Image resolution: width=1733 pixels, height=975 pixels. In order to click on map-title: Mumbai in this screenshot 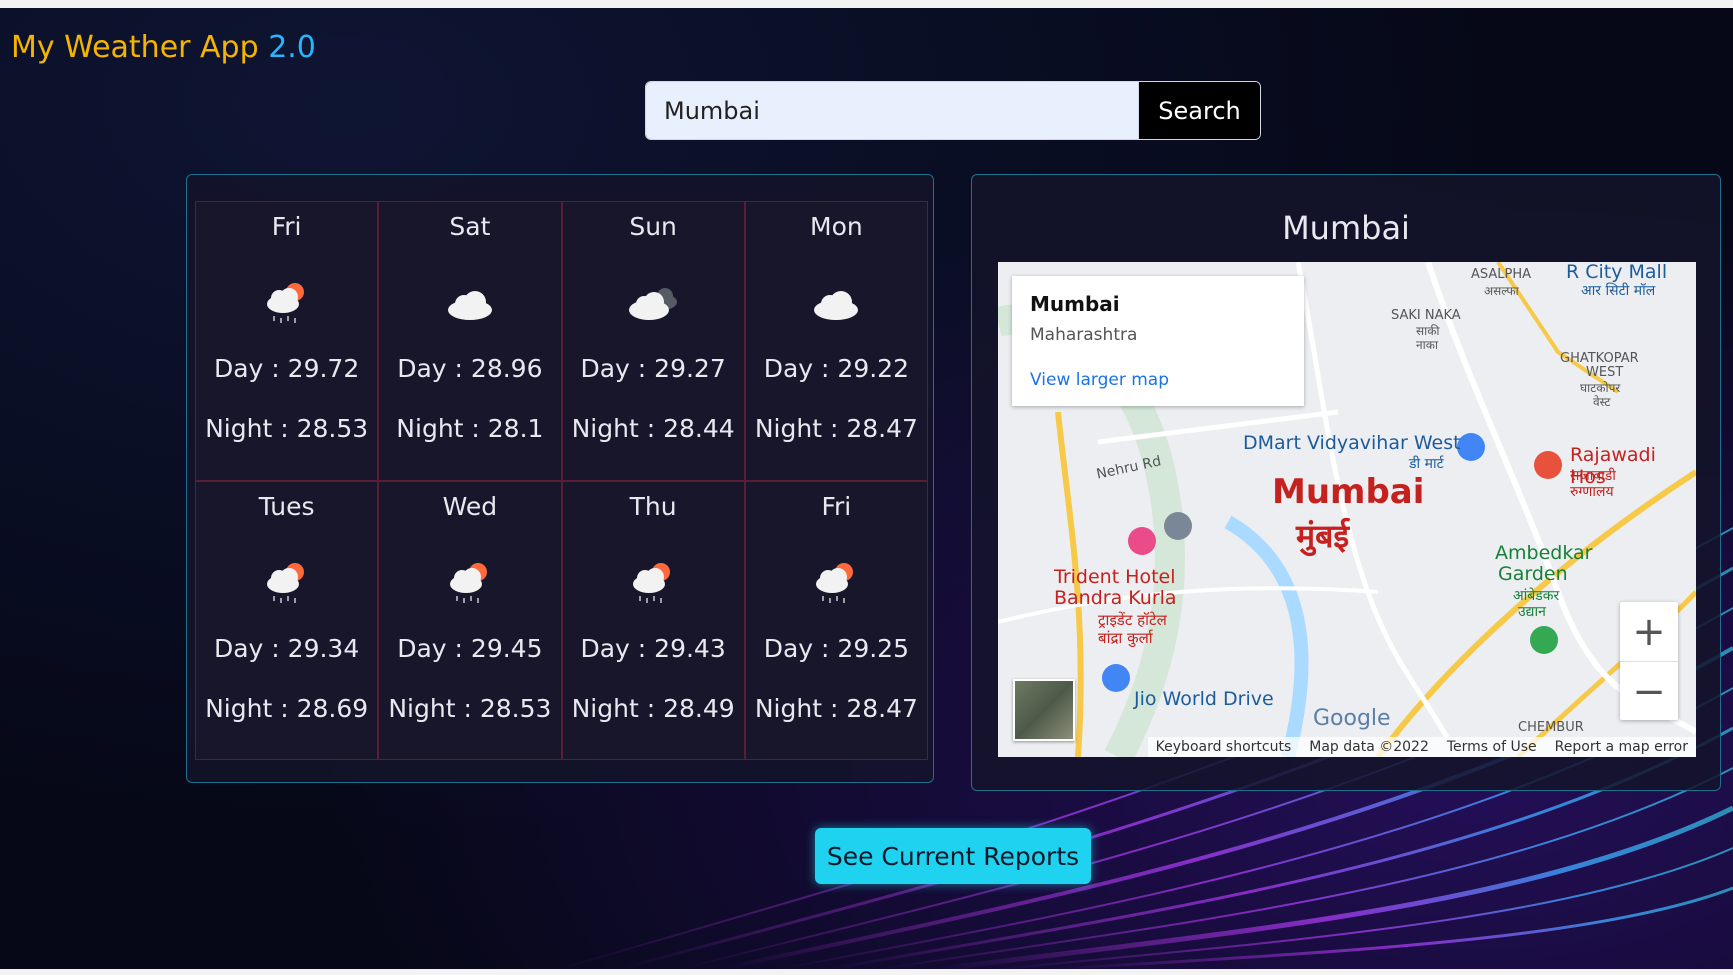, I will do `click(1346, 228)`.